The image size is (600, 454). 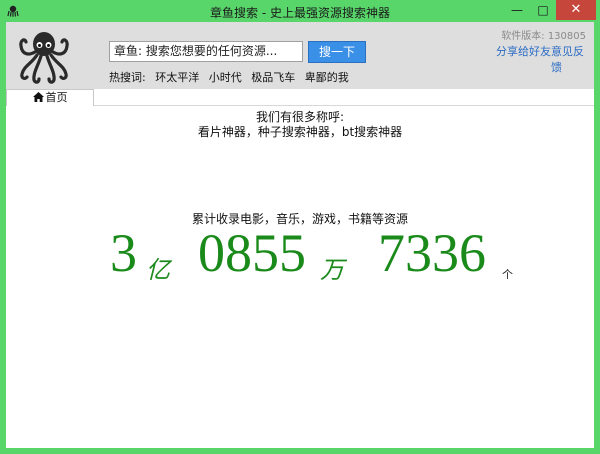 I want to click on tab-home: 首页, so click(x=50, y=97).